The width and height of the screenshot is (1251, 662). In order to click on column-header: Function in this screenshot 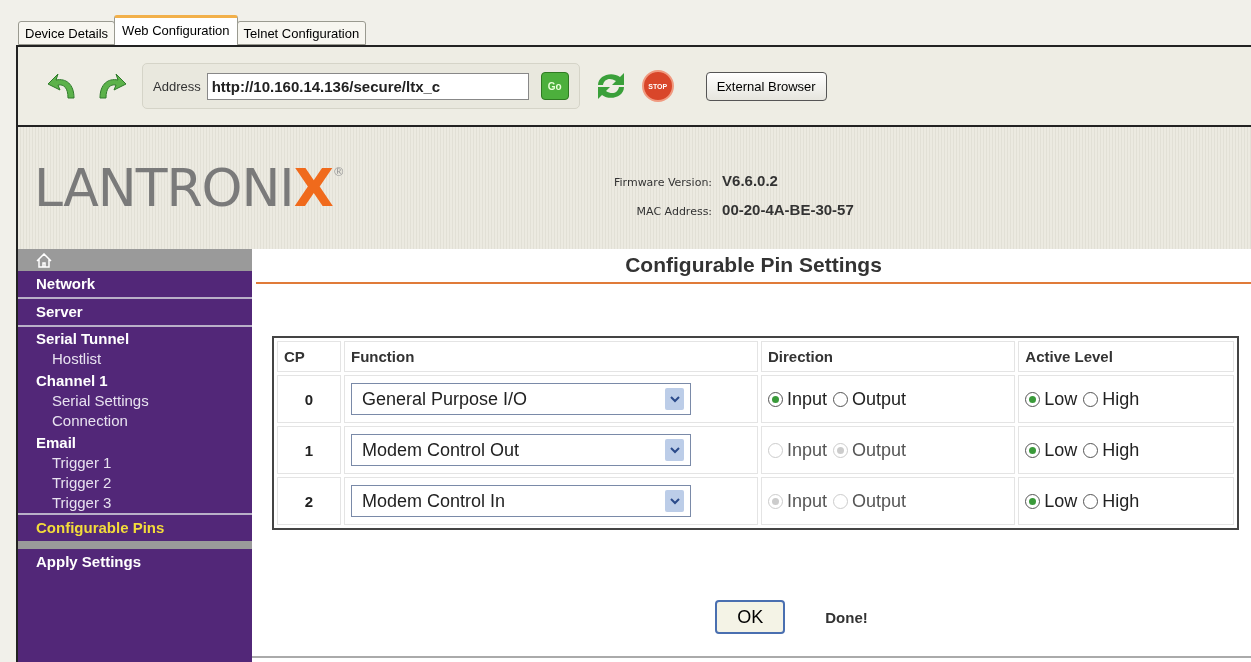, I will do `click(551, 356)`.